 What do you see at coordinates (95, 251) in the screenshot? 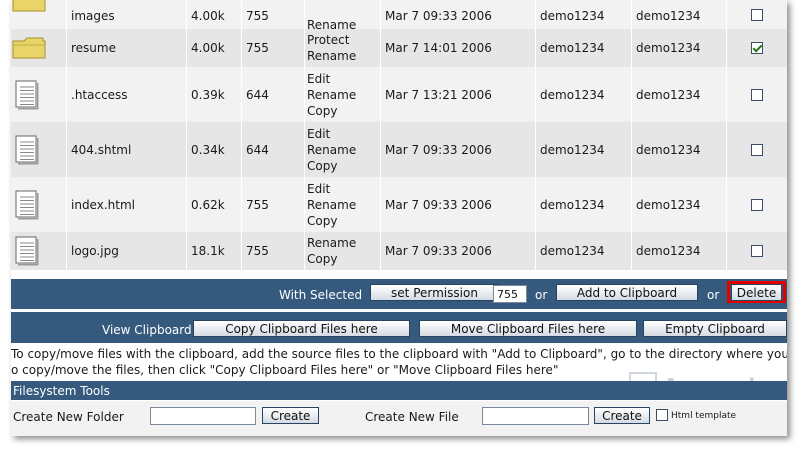
I see `file-name-link: logo.jpg` at bounding box center [95, 251].